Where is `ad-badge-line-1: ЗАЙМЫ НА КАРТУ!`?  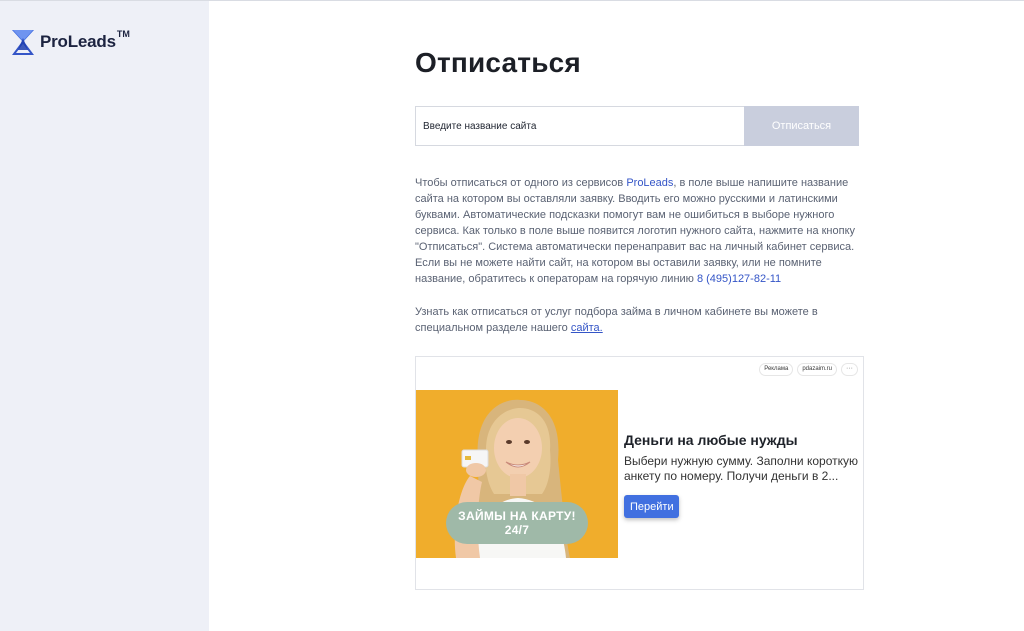
ad-badge-line-1: ЗАЙМЫ НА КАРТУ! is located at coordinates (517, 516).